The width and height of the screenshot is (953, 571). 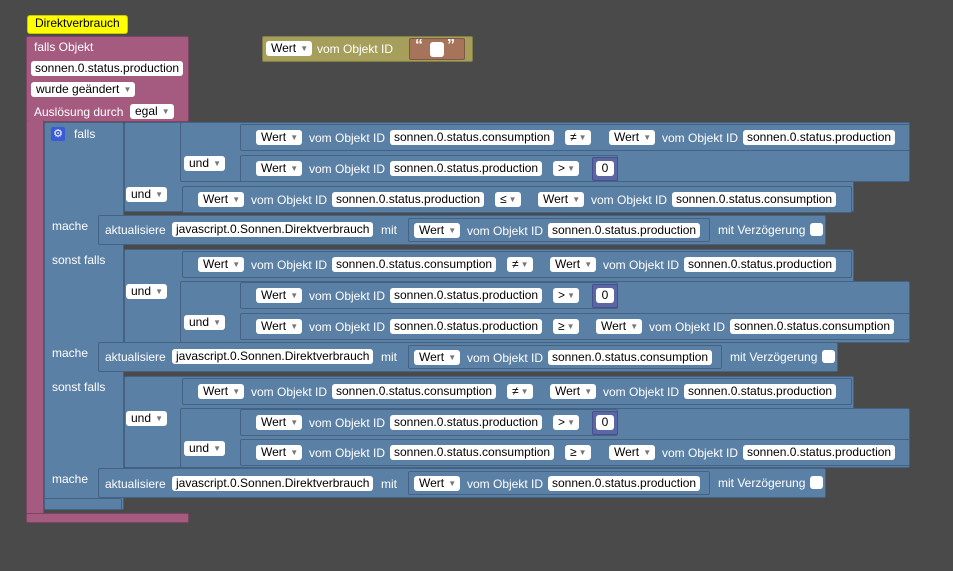 I want to click on wurde-dropdown-label: wurde geändert, so click(x=78, y=89).